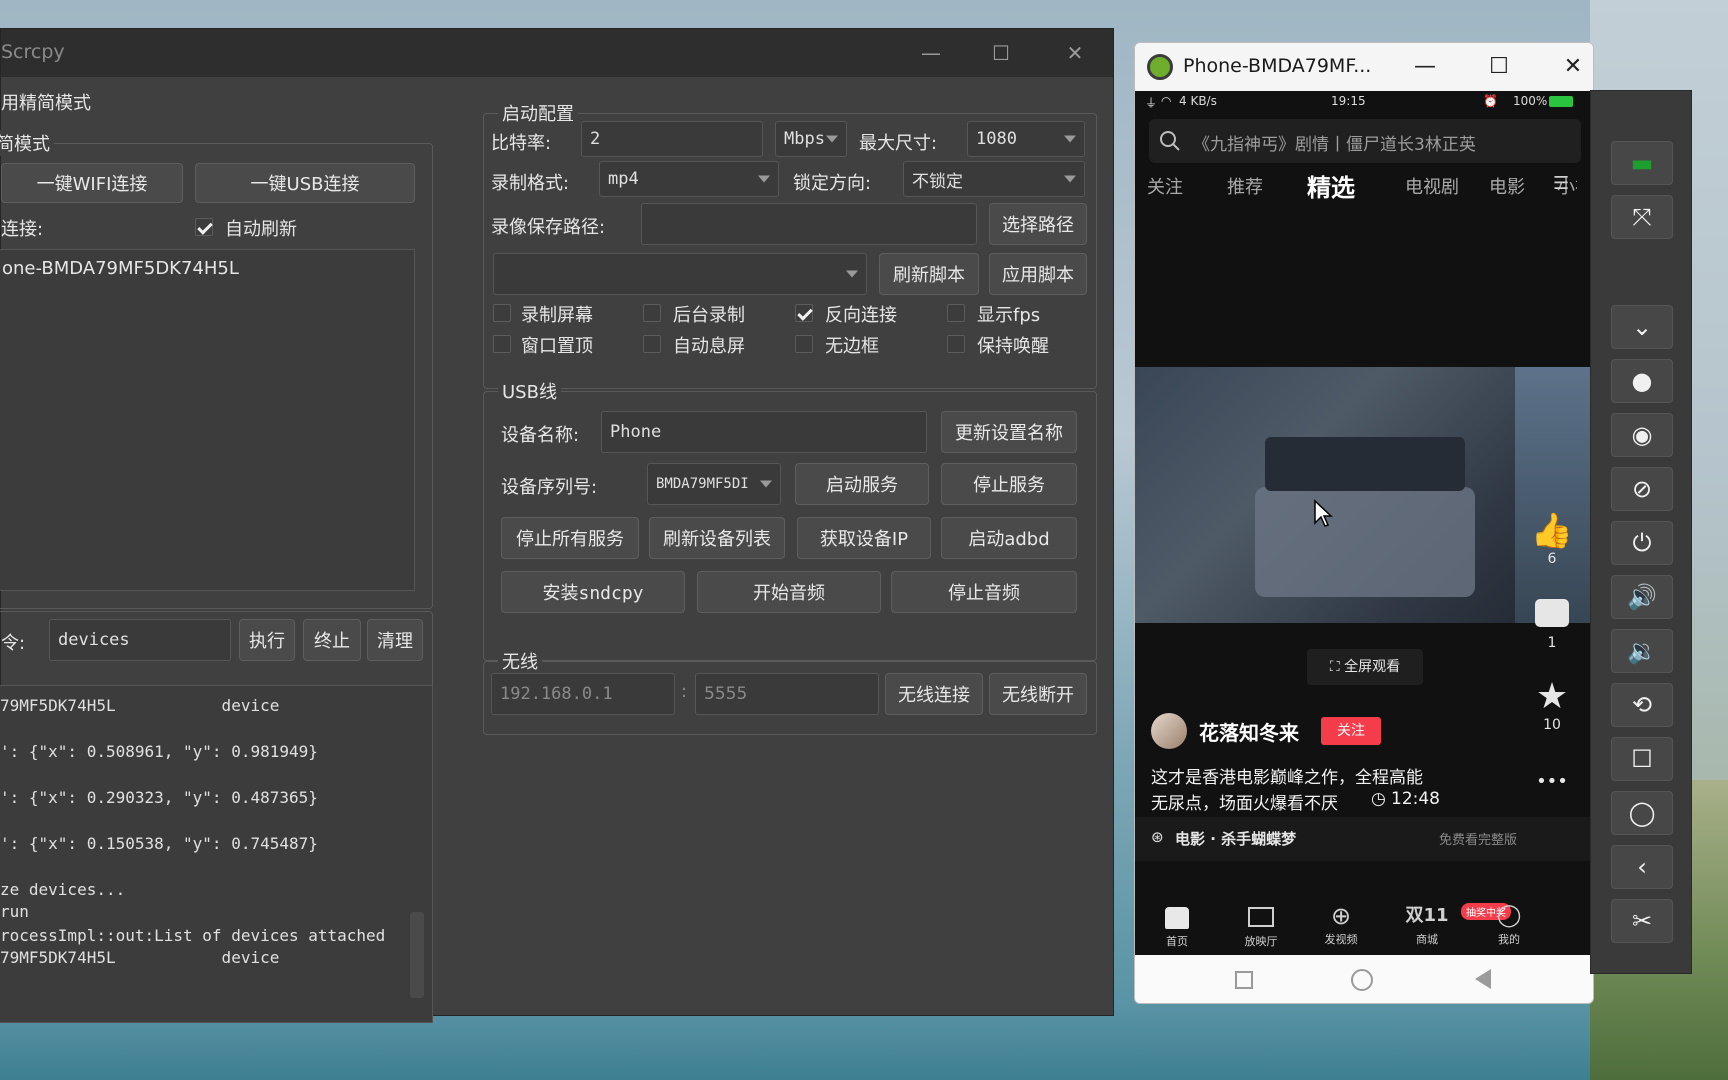  What do you see at coordinates (1009, 538) in the screenshot?
I see `start-adbd-button: 启动adbd` at bounding box center [1009, 538].